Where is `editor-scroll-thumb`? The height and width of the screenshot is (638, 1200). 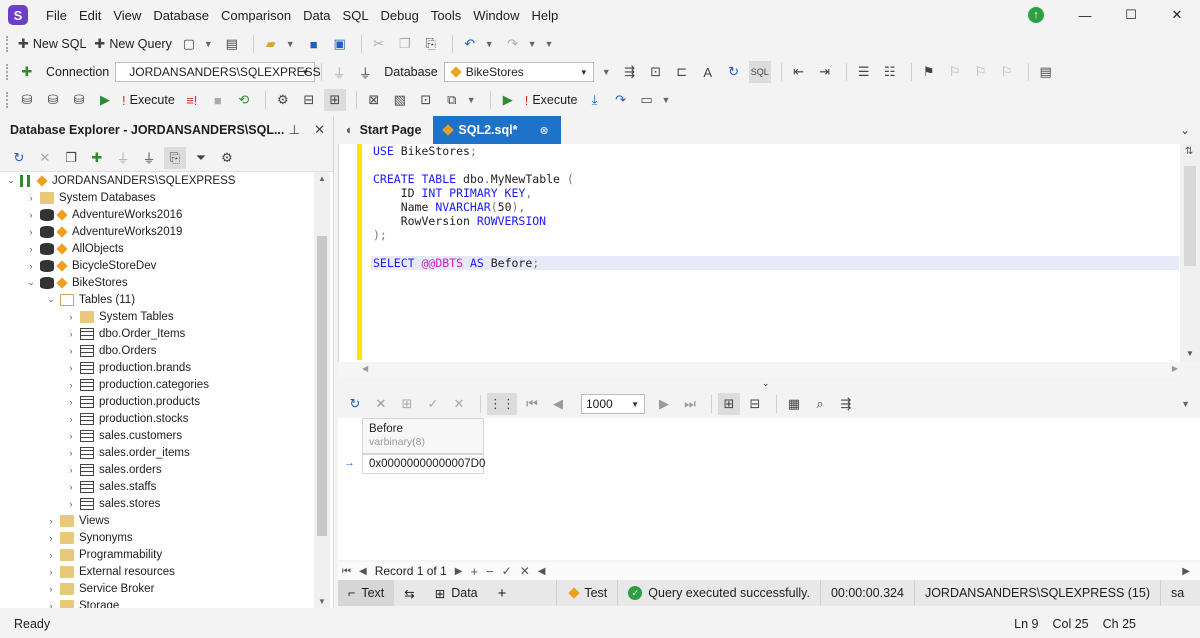 editor-scroll-thumb is located at coordinates (1190, 216).